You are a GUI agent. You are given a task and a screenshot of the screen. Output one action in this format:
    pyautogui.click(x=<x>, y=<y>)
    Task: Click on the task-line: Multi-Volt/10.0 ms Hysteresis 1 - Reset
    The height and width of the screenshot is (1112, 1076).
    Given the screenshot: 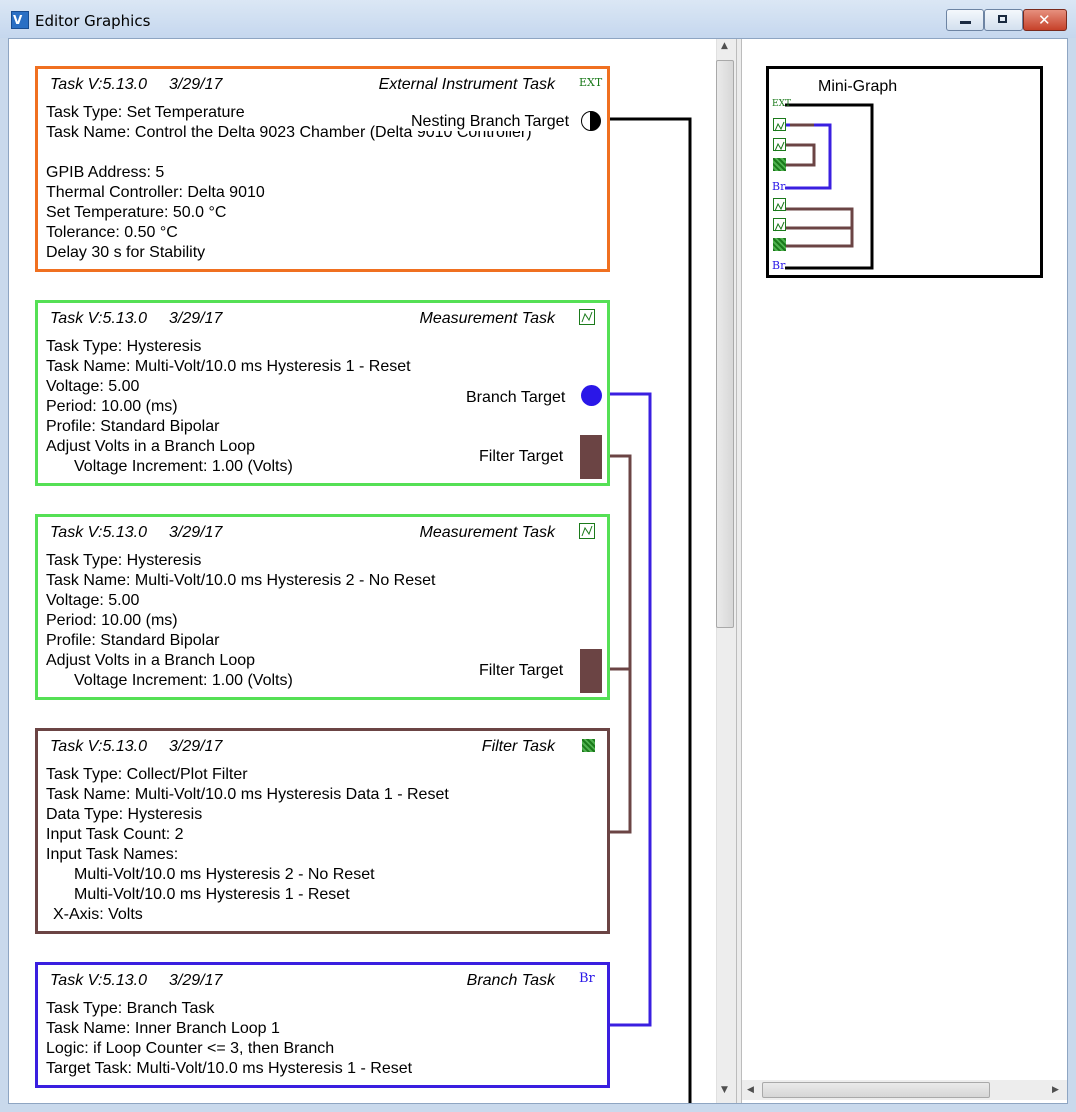 What is the action you would take?
    pyautogui.click(x=212, y=894)
    